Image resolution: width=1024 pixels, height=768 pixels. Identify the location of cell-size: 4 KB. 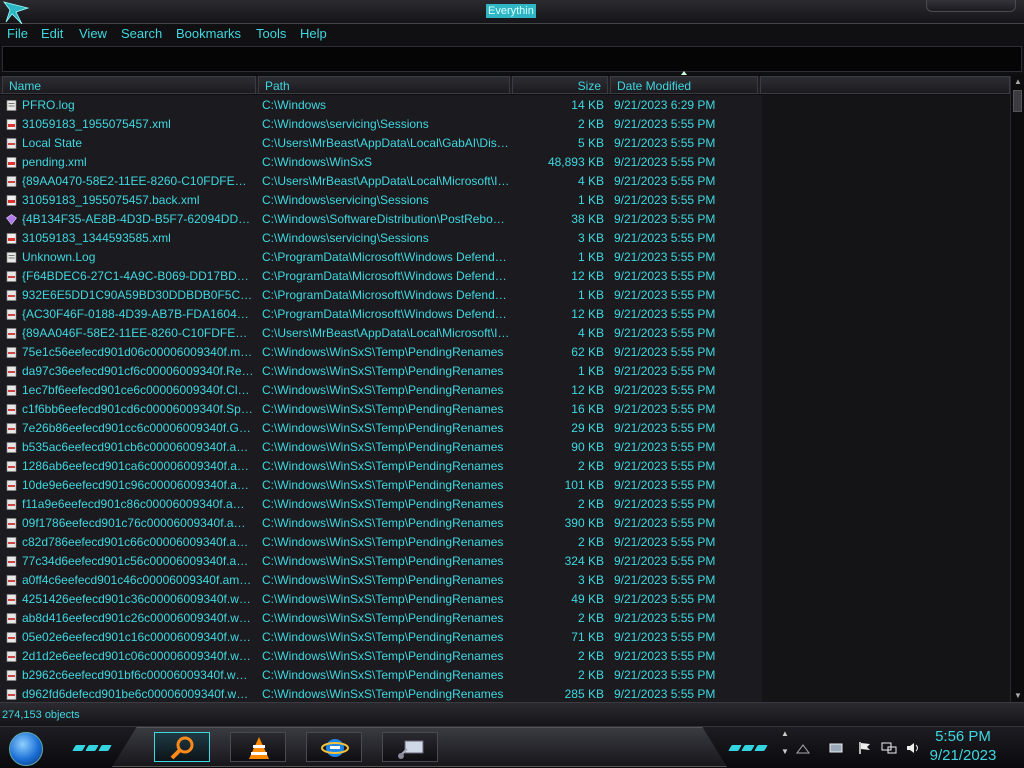
(590, 333).